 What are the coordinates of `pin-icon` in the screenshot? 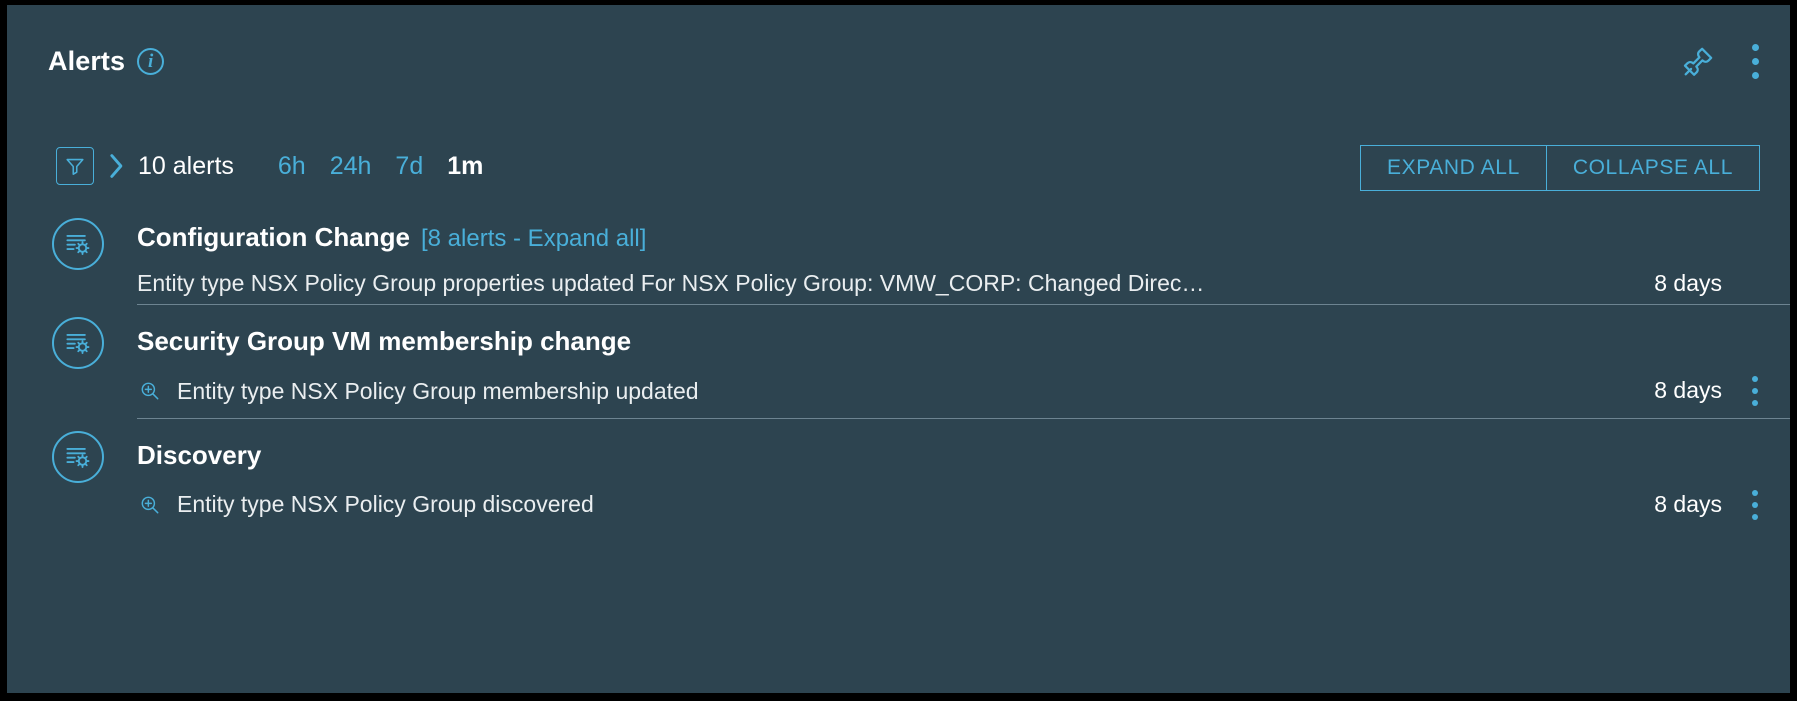 It's located at (1699, 61).